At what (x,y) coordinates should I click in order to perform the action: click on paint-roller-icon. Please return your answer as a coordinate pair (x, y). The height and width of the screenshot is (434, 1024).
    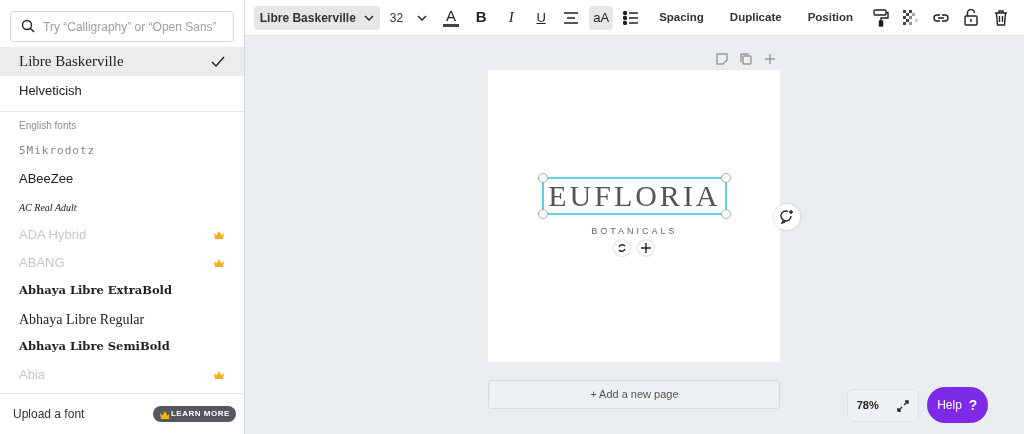
    Looking at the image, I should click on (881, 17).